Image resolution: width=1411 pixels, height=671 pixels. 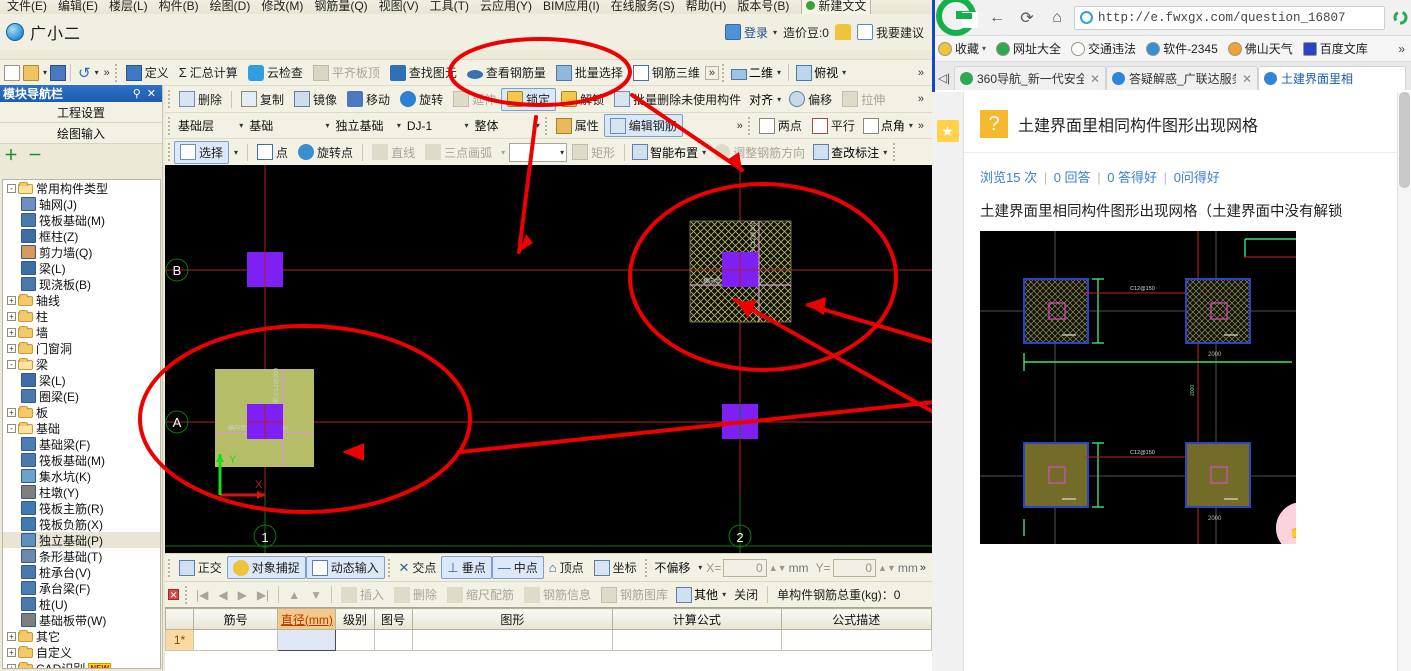 What do you see at coordinates (272, 152) in the screenshot?
I see `point-tool-button: 点` at bounding box center [272, 152].